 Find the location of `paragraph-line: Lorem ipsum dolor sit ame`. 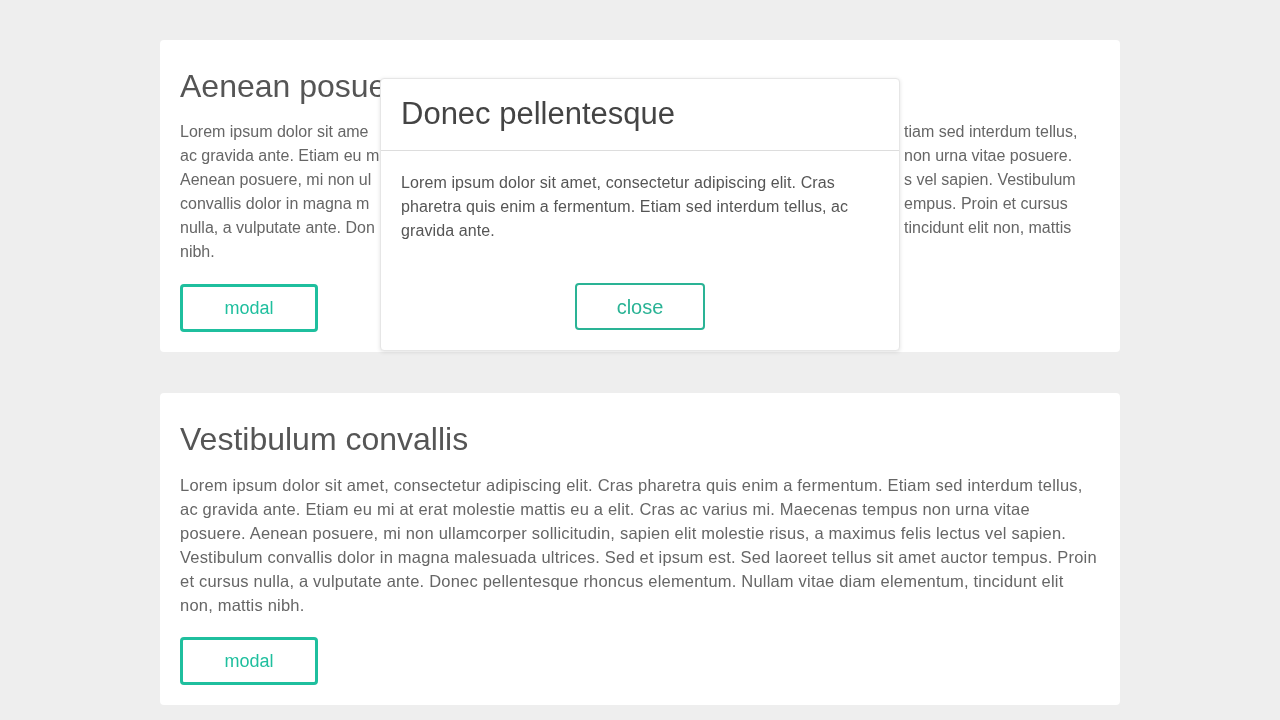

paragraph-line: Lorem ipsum dolor sit ame is located at coordinates (275, 132).